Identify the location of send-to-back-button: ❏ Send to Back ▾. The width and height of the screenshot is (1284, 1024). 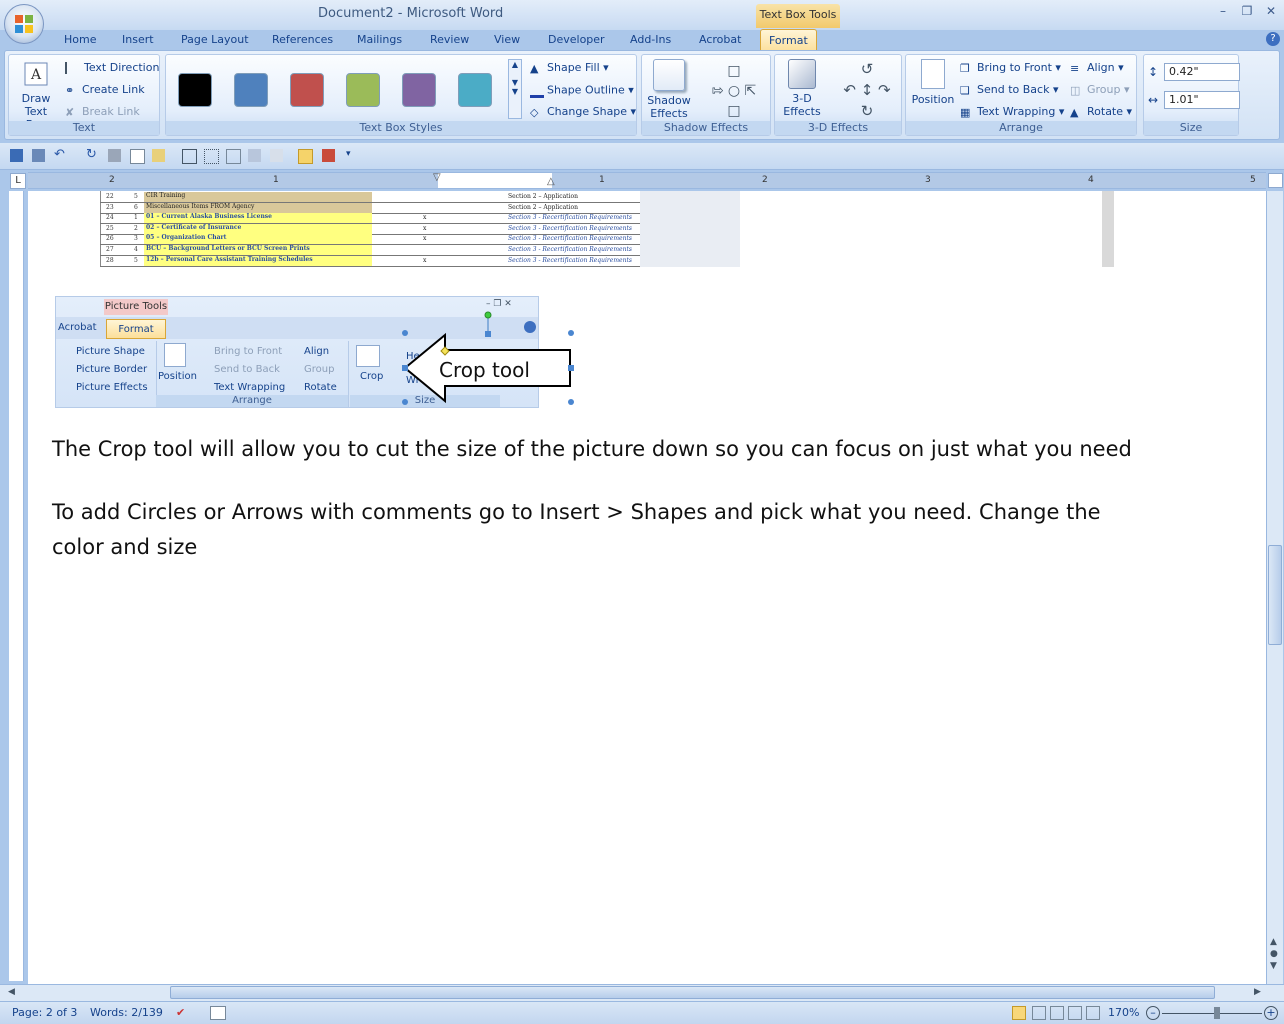
(1009, 90).